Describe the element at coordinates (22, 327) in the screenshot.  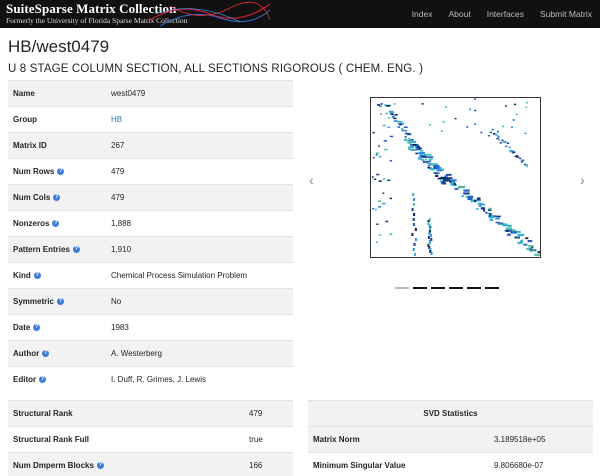
I see `info-label-text: Date` at that location.